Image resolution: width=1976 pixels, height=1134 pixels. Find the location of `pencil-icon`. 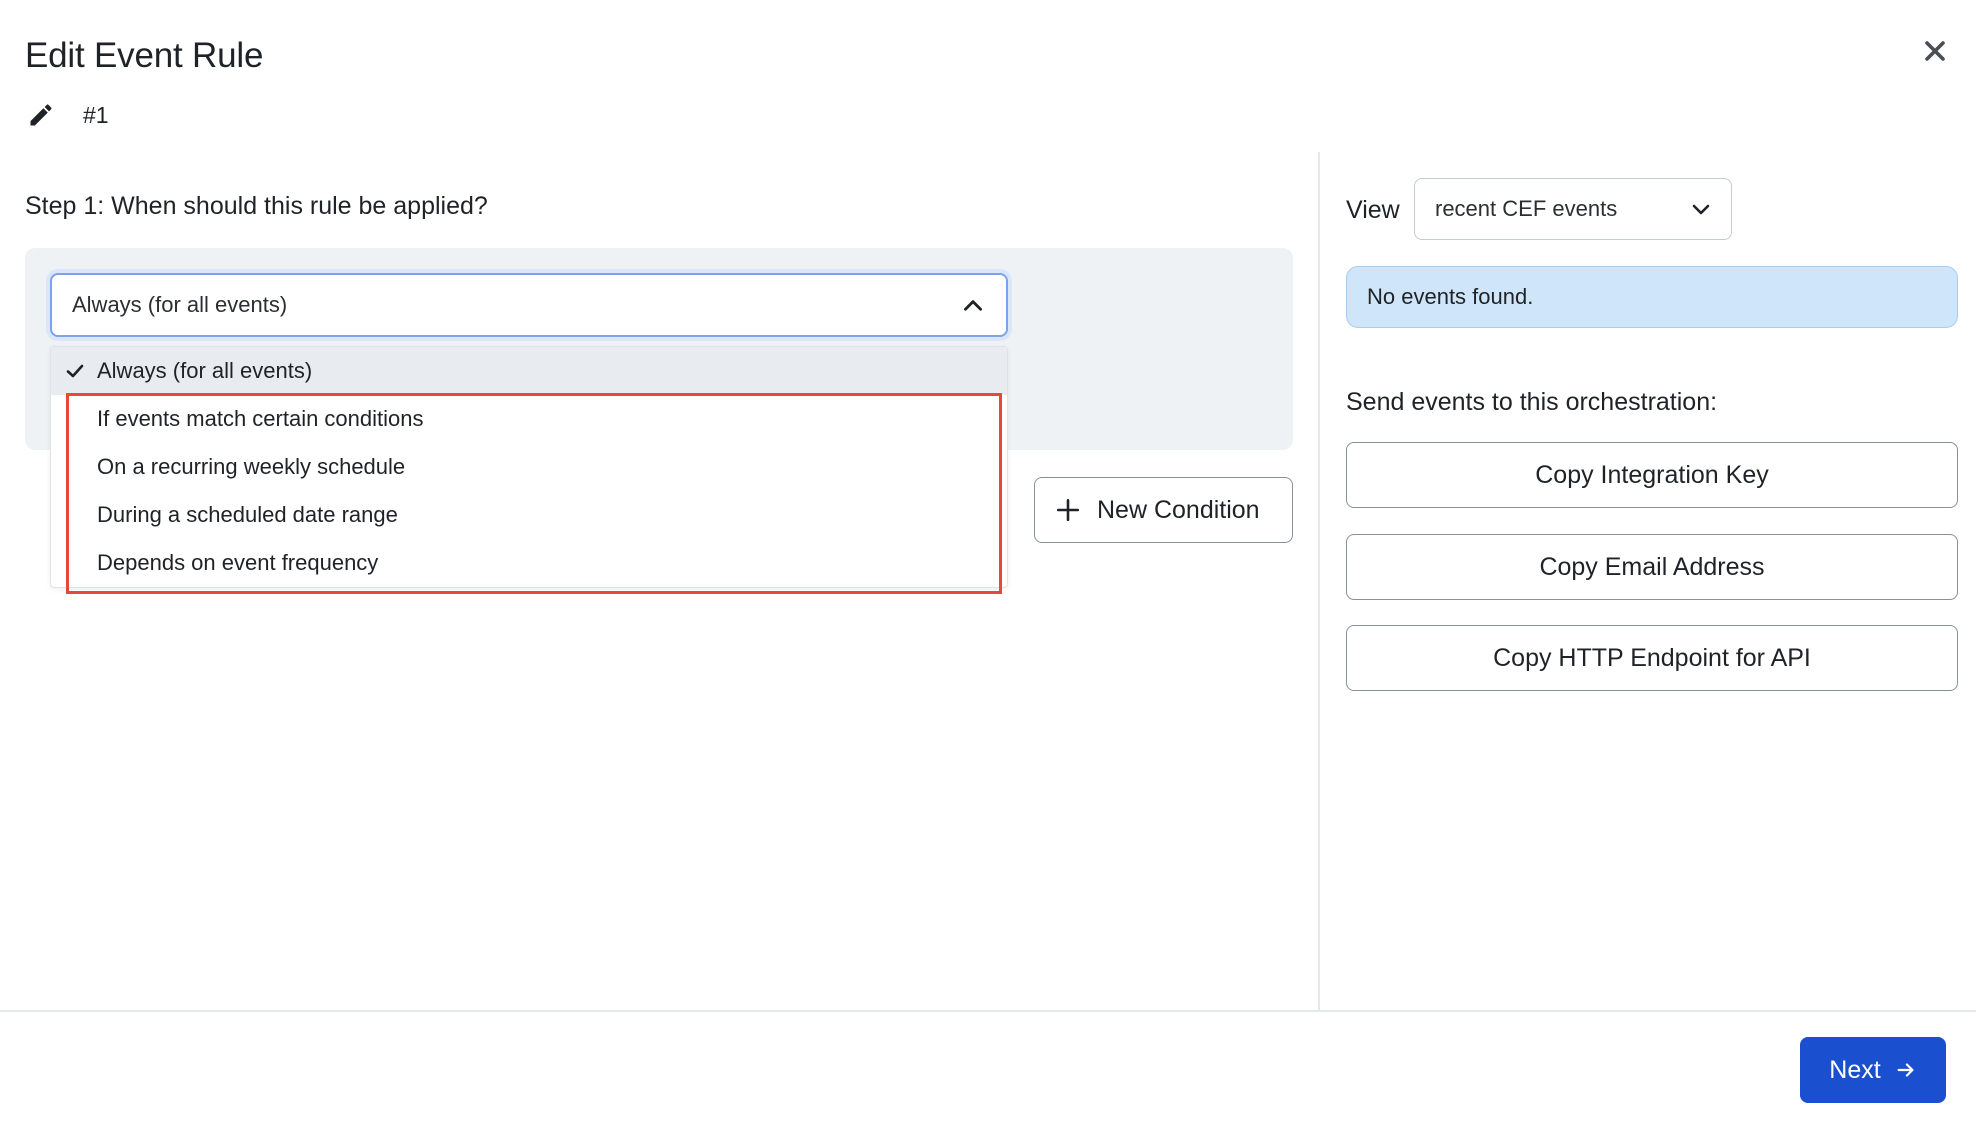

pencil-icon is located at coordinates (41, 115).